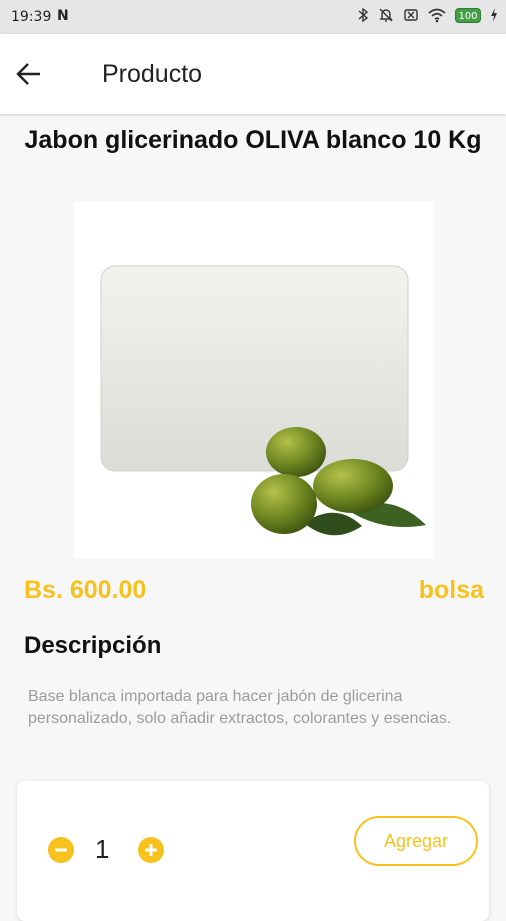 The height and width of the screenshot is (921, 506). Describe the element at coordinates (152, 74) in the screenshot. I see `page-title: Producto` at that location.